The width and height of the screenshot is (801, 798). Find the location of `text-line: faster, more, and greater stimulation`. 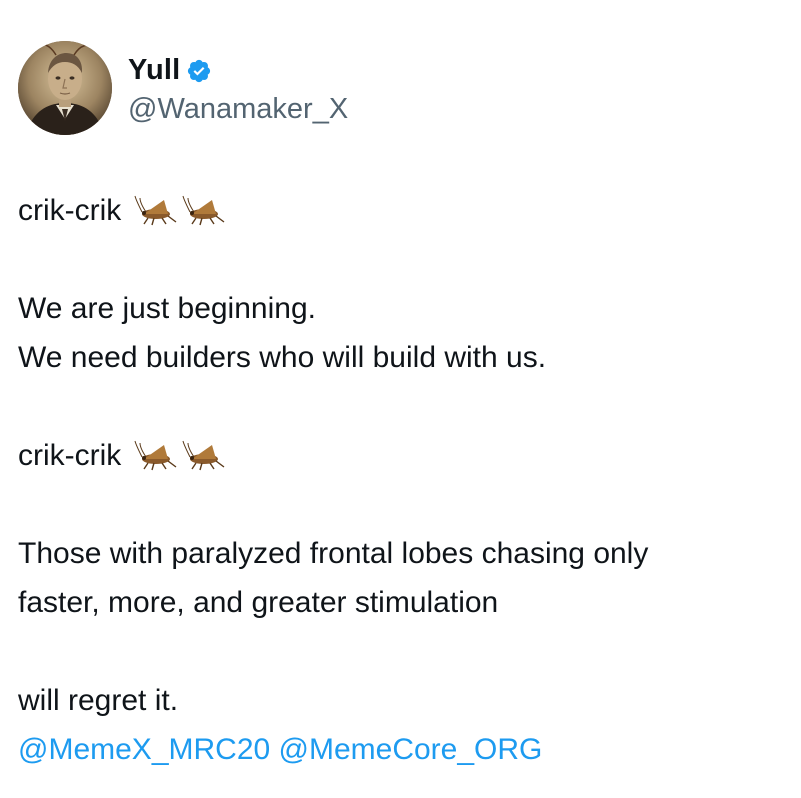

text-line: faster, more, and greater stimulation is located at coordinates (258, 602).